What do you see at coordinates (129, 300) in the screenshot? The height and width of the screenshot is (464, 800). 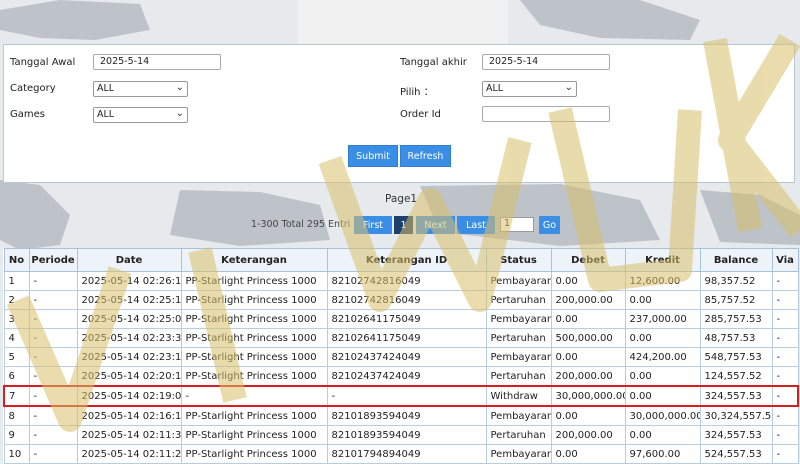 I see `row-date-cell: 2025-05-14 02:25:15` at bounding box center [129, 300].